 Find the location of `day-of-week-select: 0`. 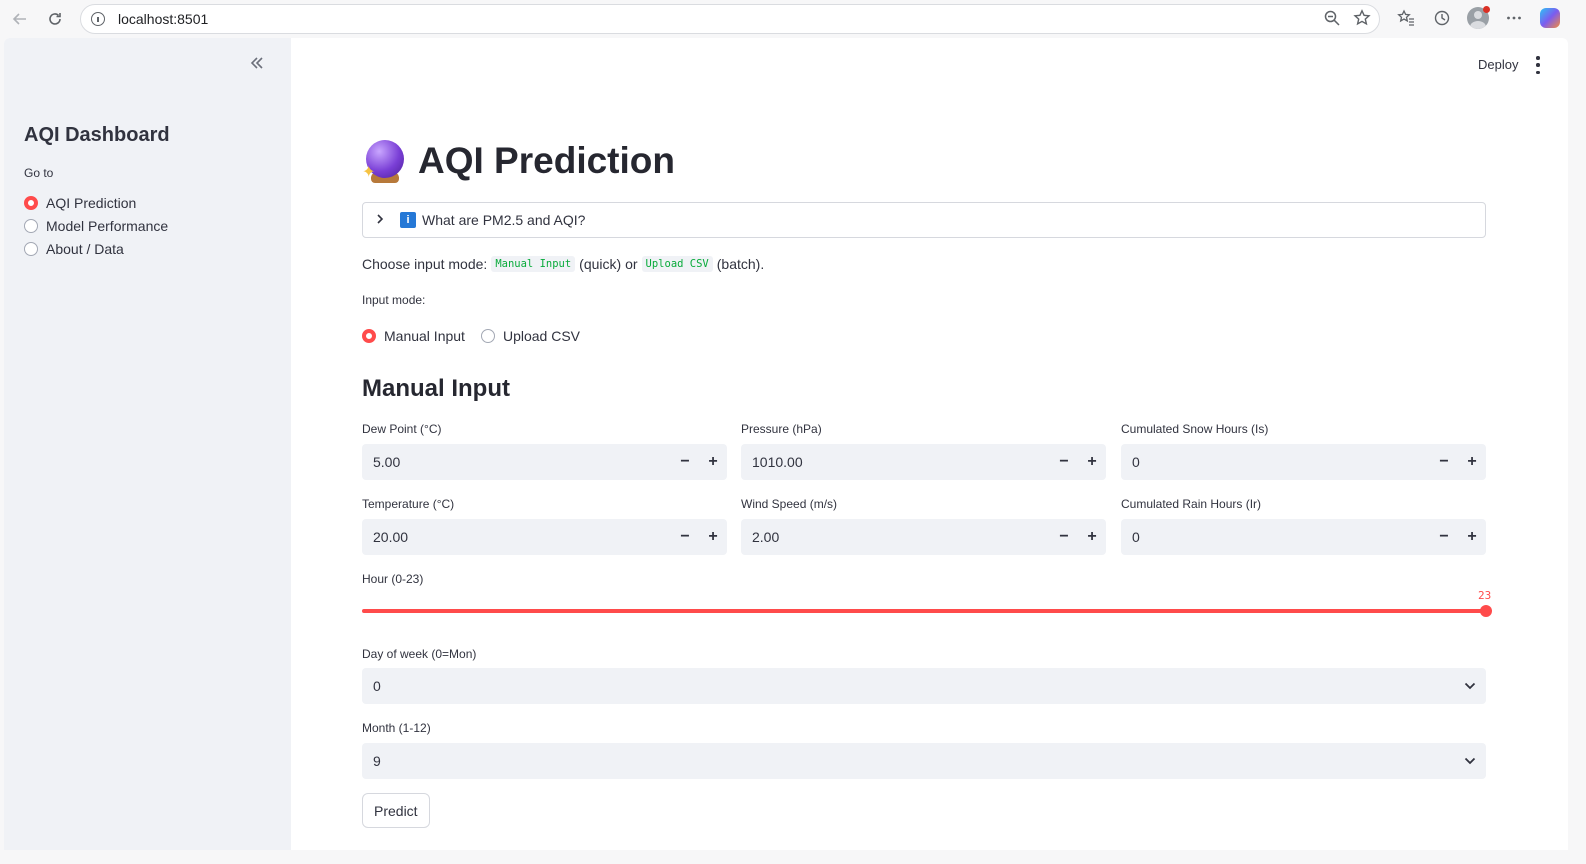

day-of-week-select: 0 is located at coordinates (924, 686).